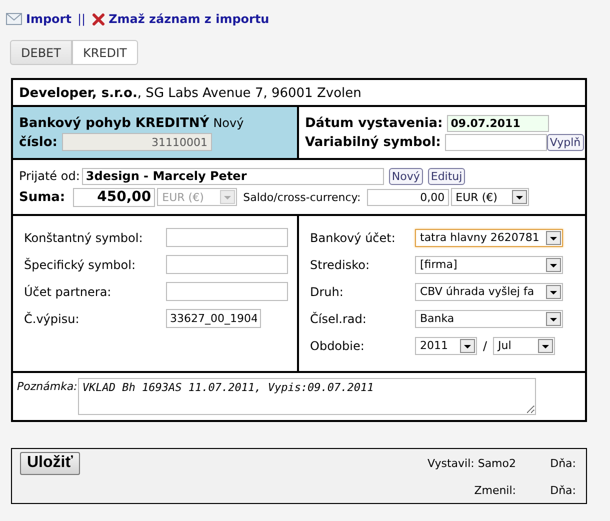  I want to click on variable-symbol-field, so click(495, 142).